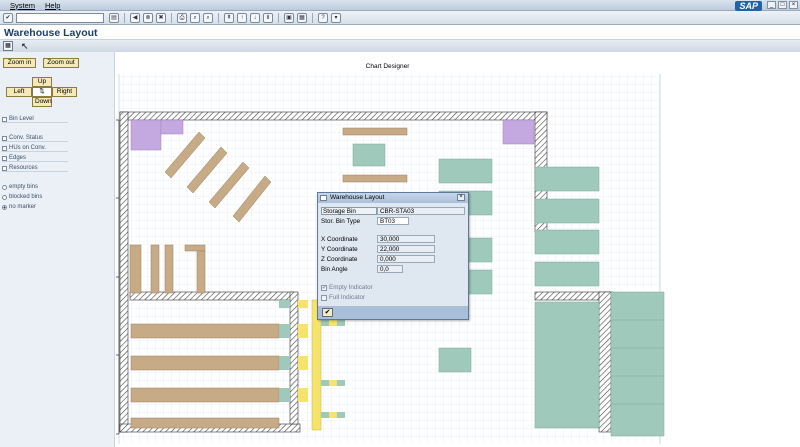  What do you see at coordinates (393, 198) in the screenshot?
I see `dialog-titlebar: Warehouse Layout ×` at bounding box center [393, 198].